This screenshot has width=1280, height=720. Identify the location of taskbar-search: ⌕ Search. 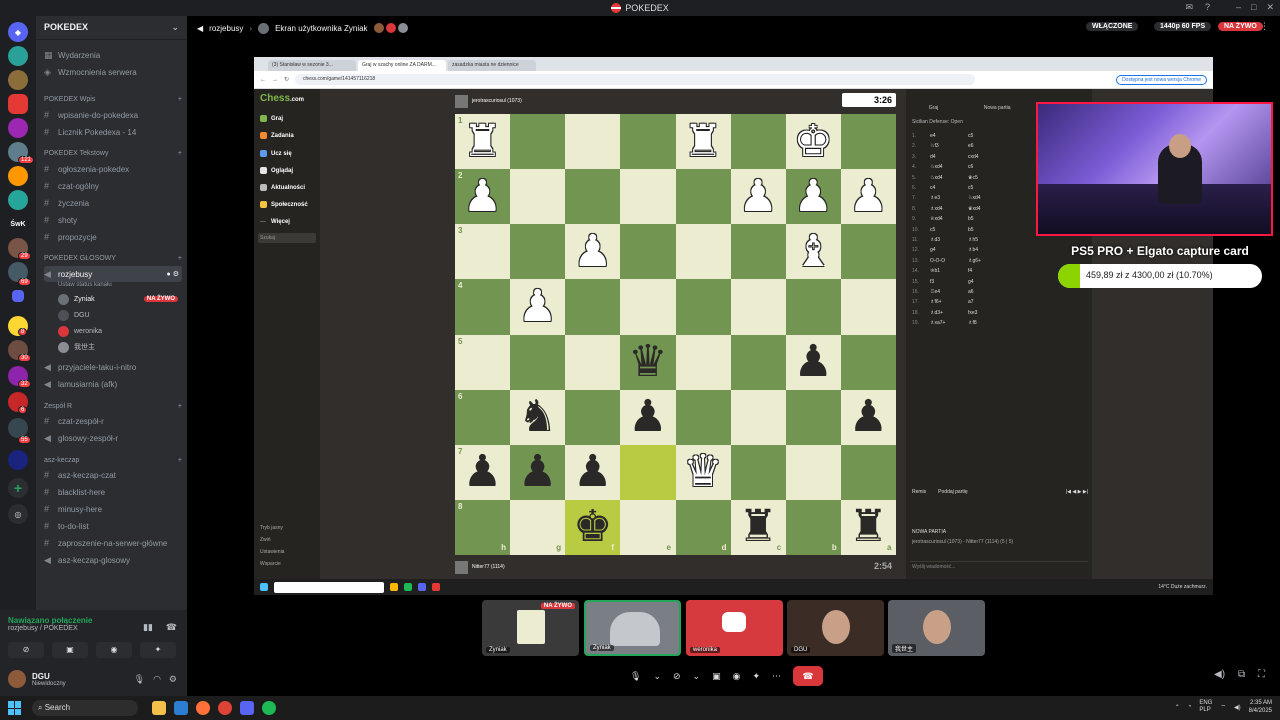
(85, 708).